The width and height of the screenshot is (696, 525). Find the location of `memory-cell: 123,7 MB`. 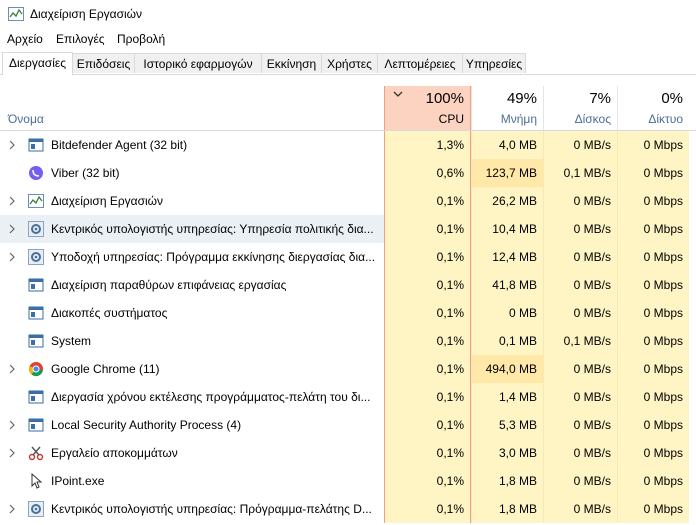

memory-cell: 123,7 MB is located at coordinates (507, 173).